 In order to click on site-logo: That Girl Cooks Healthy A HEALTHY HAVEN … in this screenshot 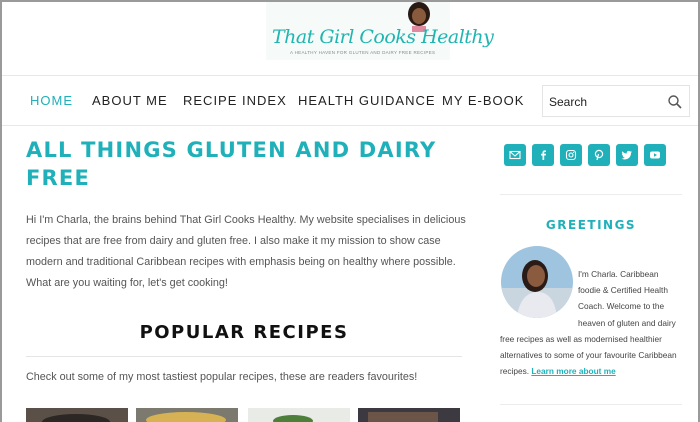, I will do `click(380, 31)`.